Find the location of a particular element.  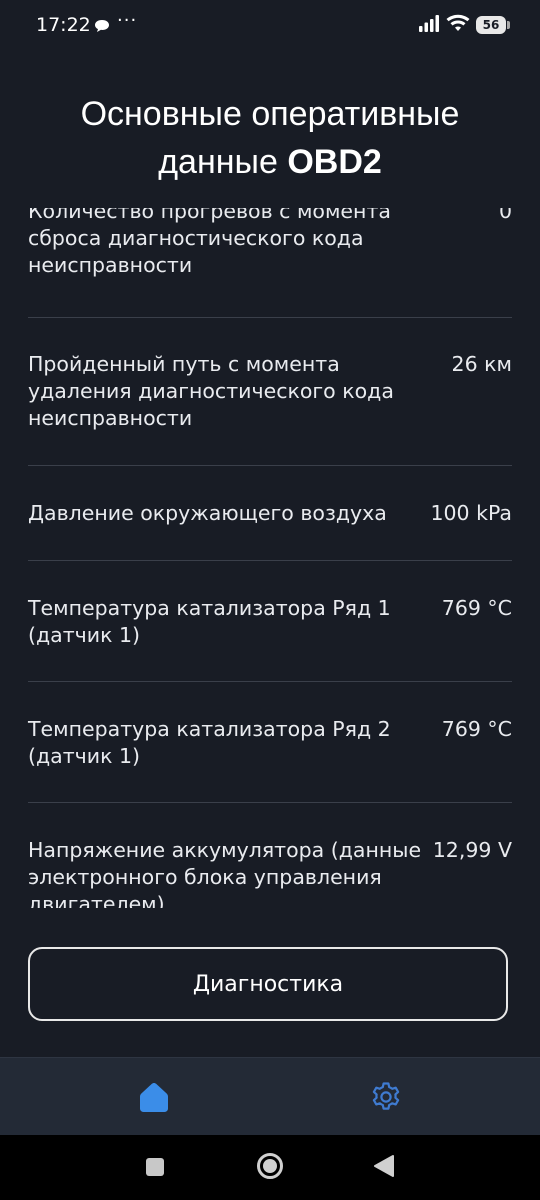

wifi-icon is located at coordinates (458, 25).